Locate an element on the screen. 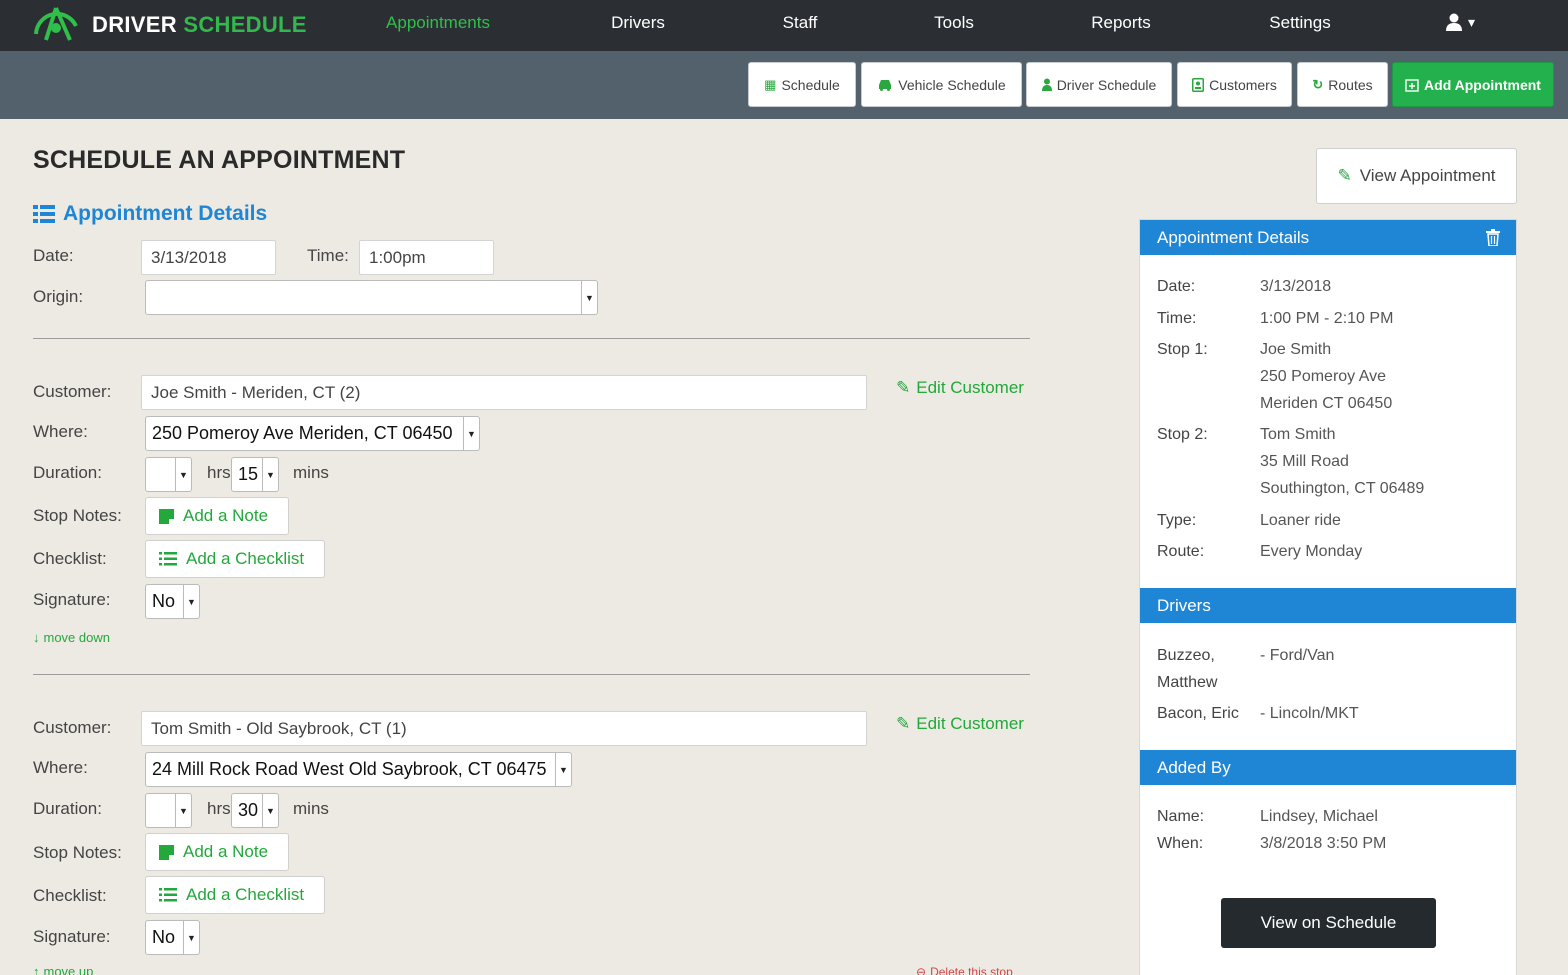 The image size is (1568, 975). customers-button: Customers is located at coordinates (1234, 84).